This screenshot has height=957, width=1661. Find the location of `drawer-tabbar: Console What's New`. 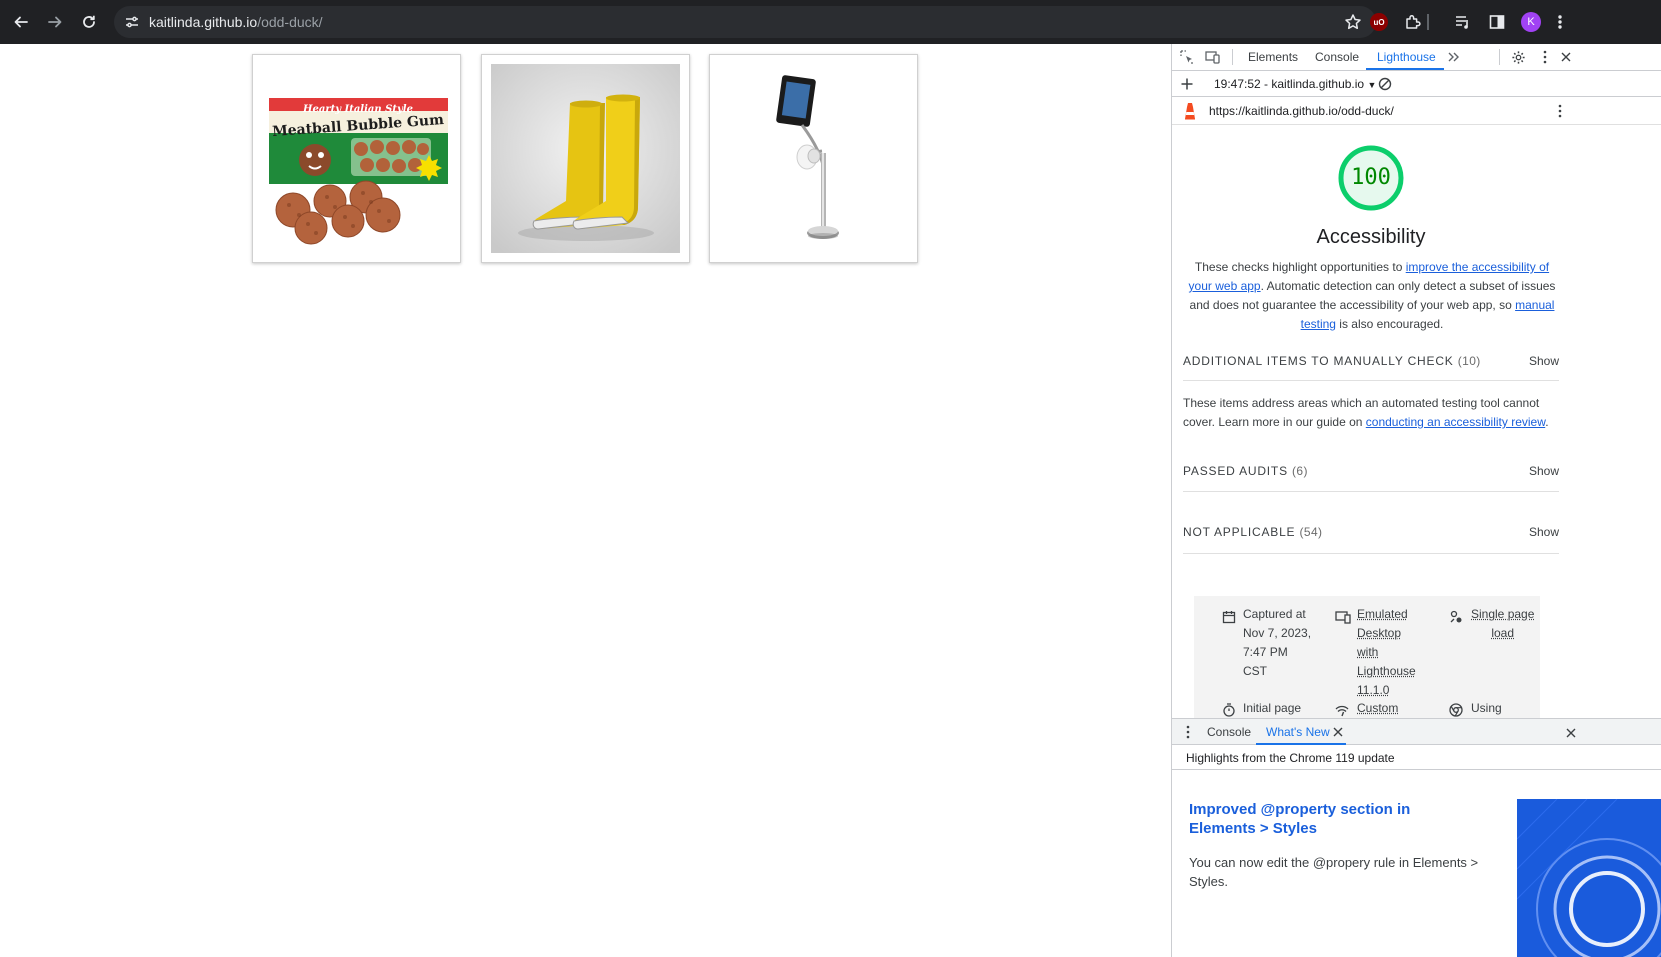

drawer-tabbar: Console What's New is located at coordinates (1416, 731).